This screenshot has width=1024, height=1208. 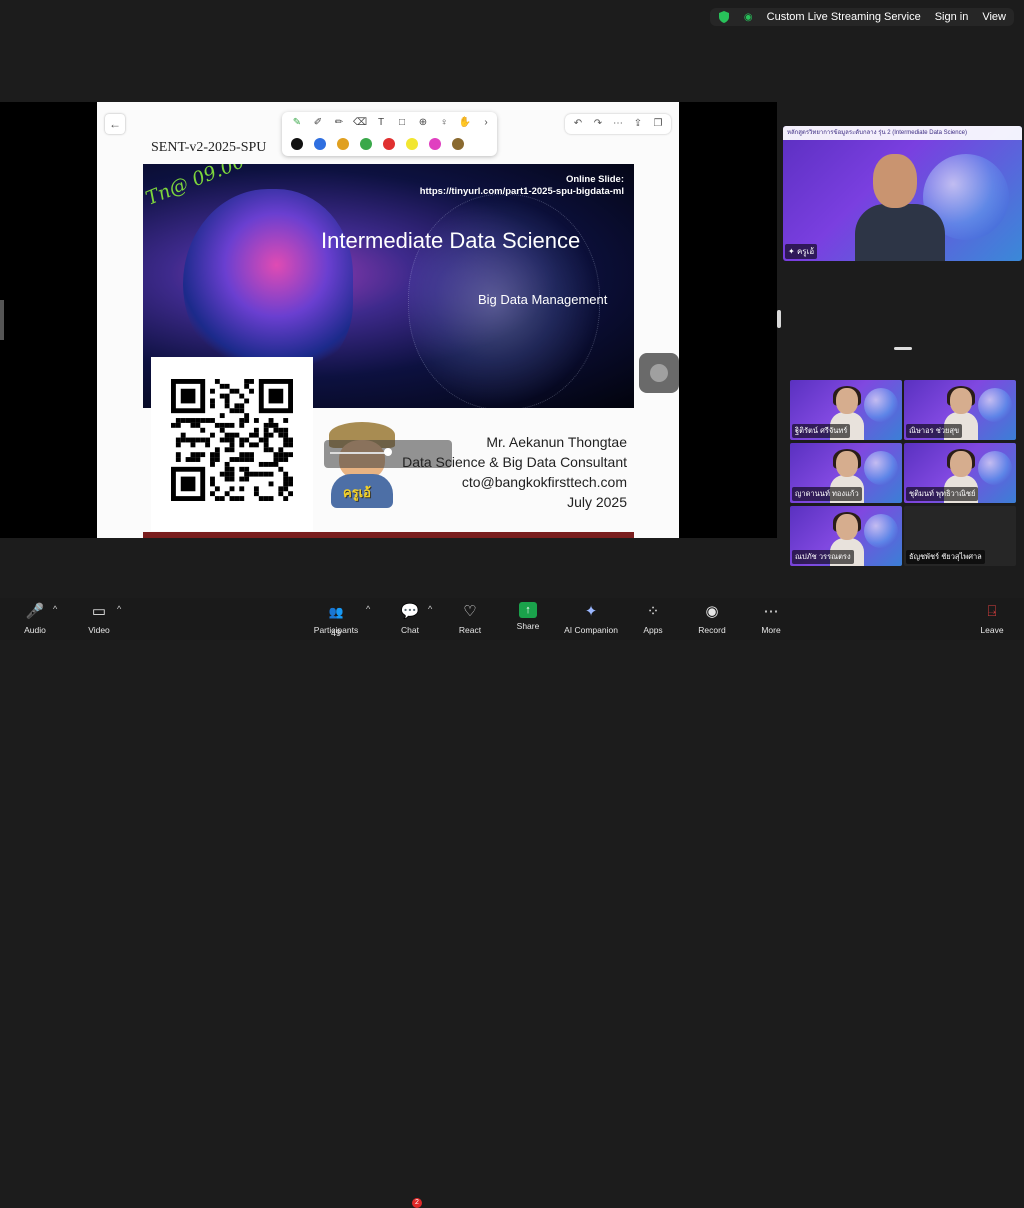 I want to click on online-slide-label: Online Slide:, so click(x=594, y=179).